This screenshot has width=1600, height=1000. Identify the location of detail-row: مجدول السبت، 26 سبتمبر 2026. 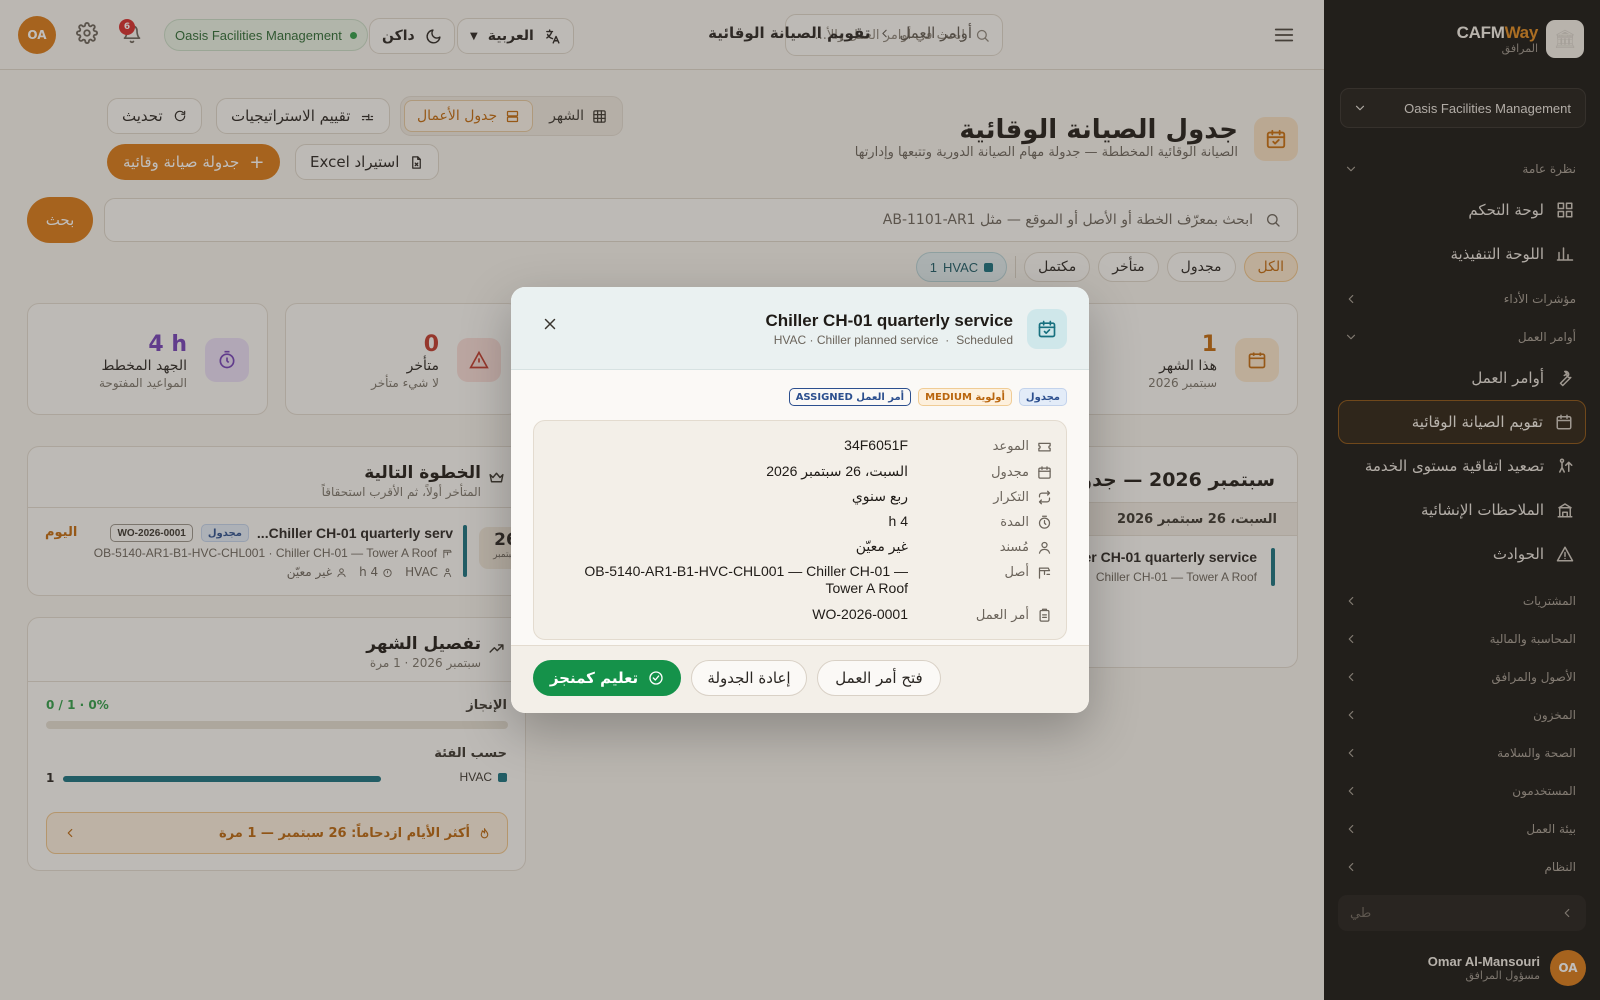
(801, 472).